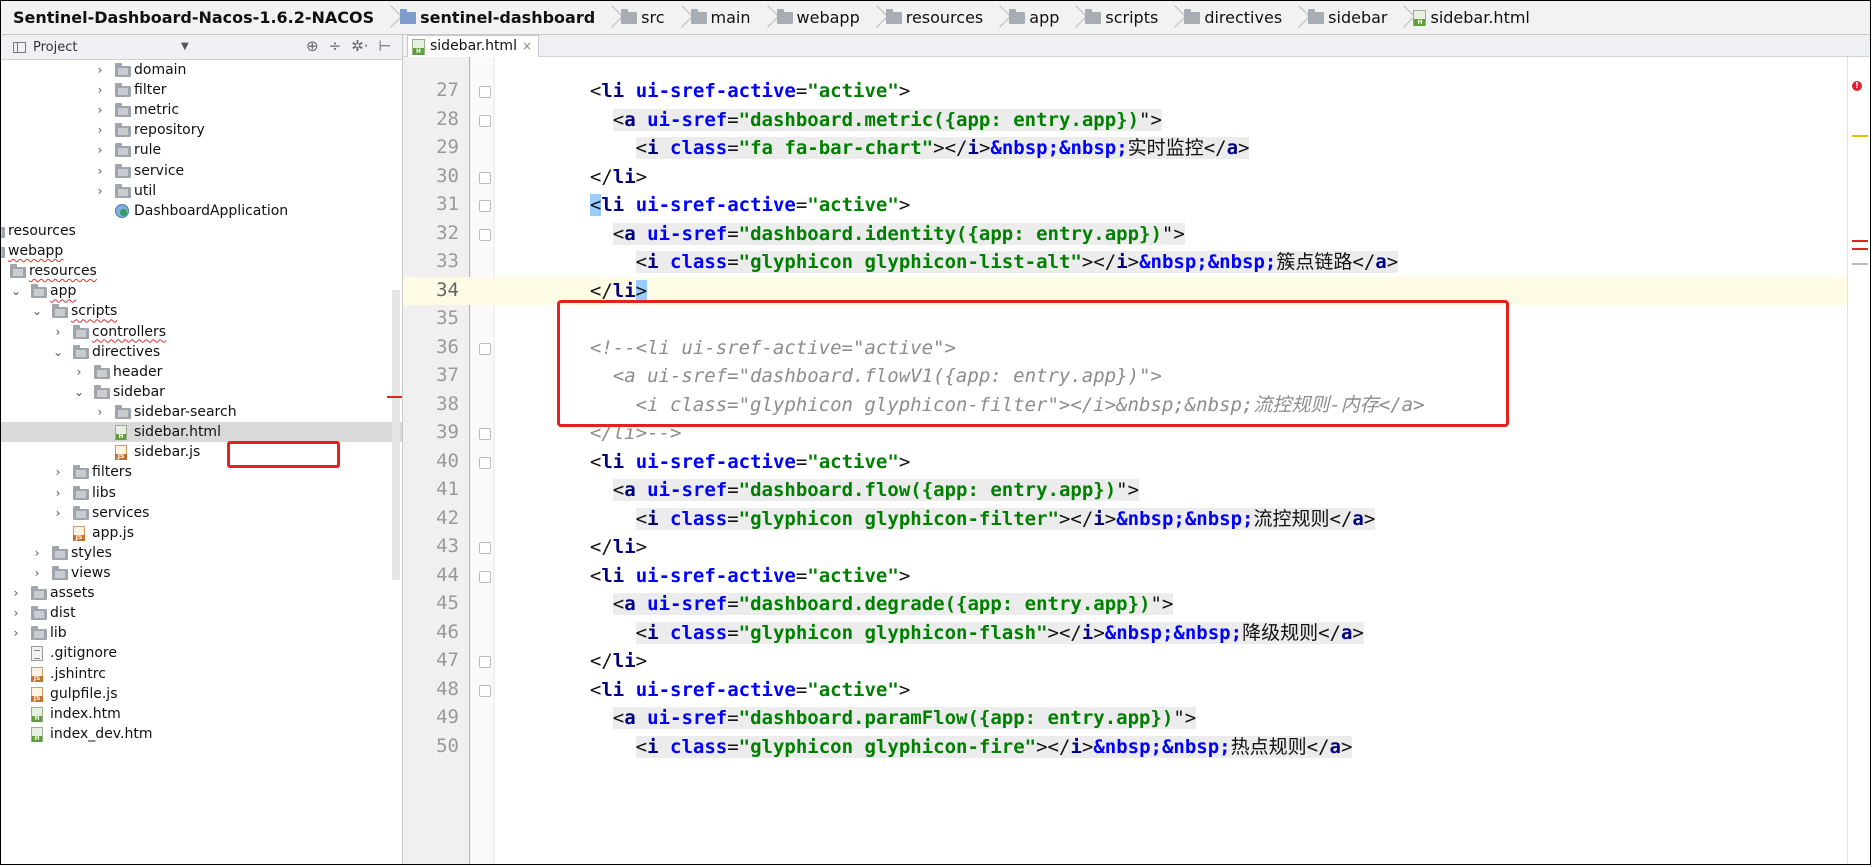 Image resolution: width=1873 pixels, height=867 pixels. Describe the element at coordinates (201, 70) in the screenshot. I see `tree-item: › domain` at that location.